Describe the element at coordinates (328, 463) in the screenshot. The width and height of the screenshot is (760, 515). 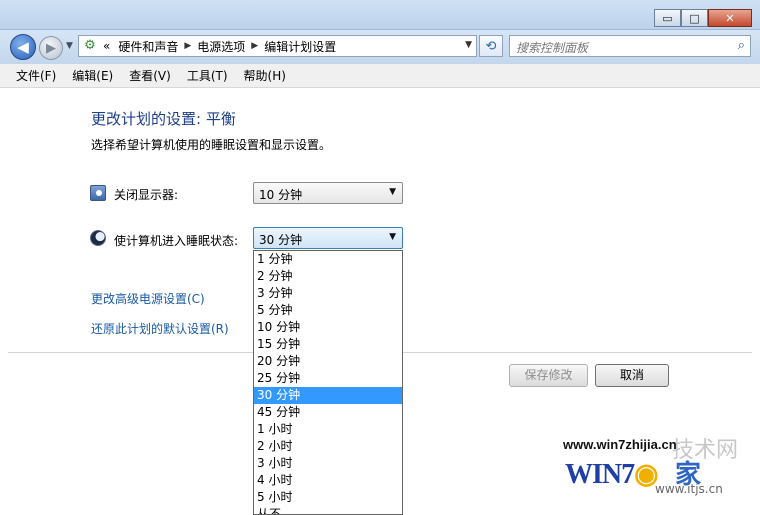
I see `sleep-option: 3 小时` at that location.